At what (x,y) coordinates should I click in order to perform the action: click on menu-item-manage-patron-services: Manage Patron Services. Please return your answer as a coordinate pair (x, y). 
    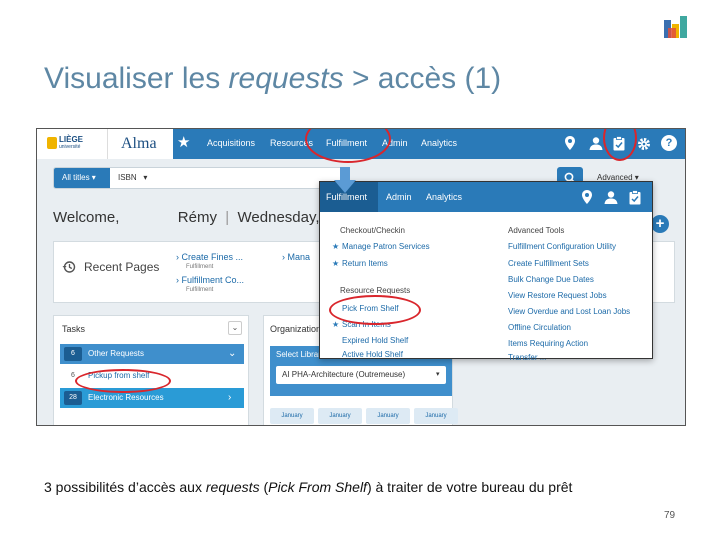
    Looking at the image, I should click on (386, 246).